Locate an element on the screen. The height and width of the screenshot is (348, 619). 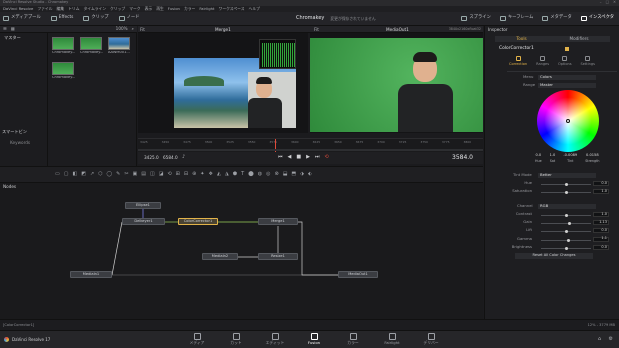
wheel-value-tint: -0.0089 Tint is located at coordinates (570, 158).